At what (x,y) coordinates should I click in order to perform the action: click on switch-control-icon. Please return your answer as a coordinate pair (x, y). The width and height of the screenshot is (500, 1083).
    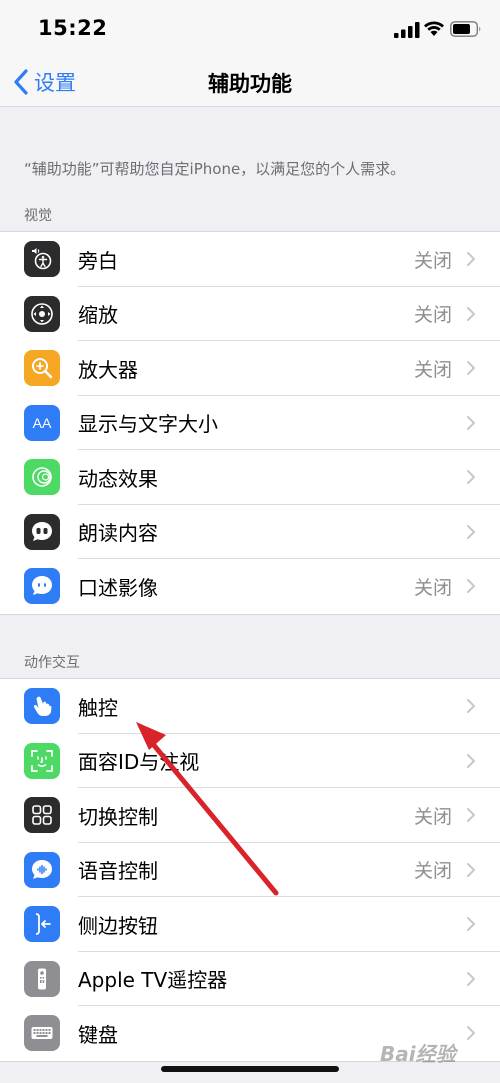
    Looking at the image, I should click on (42, 815).